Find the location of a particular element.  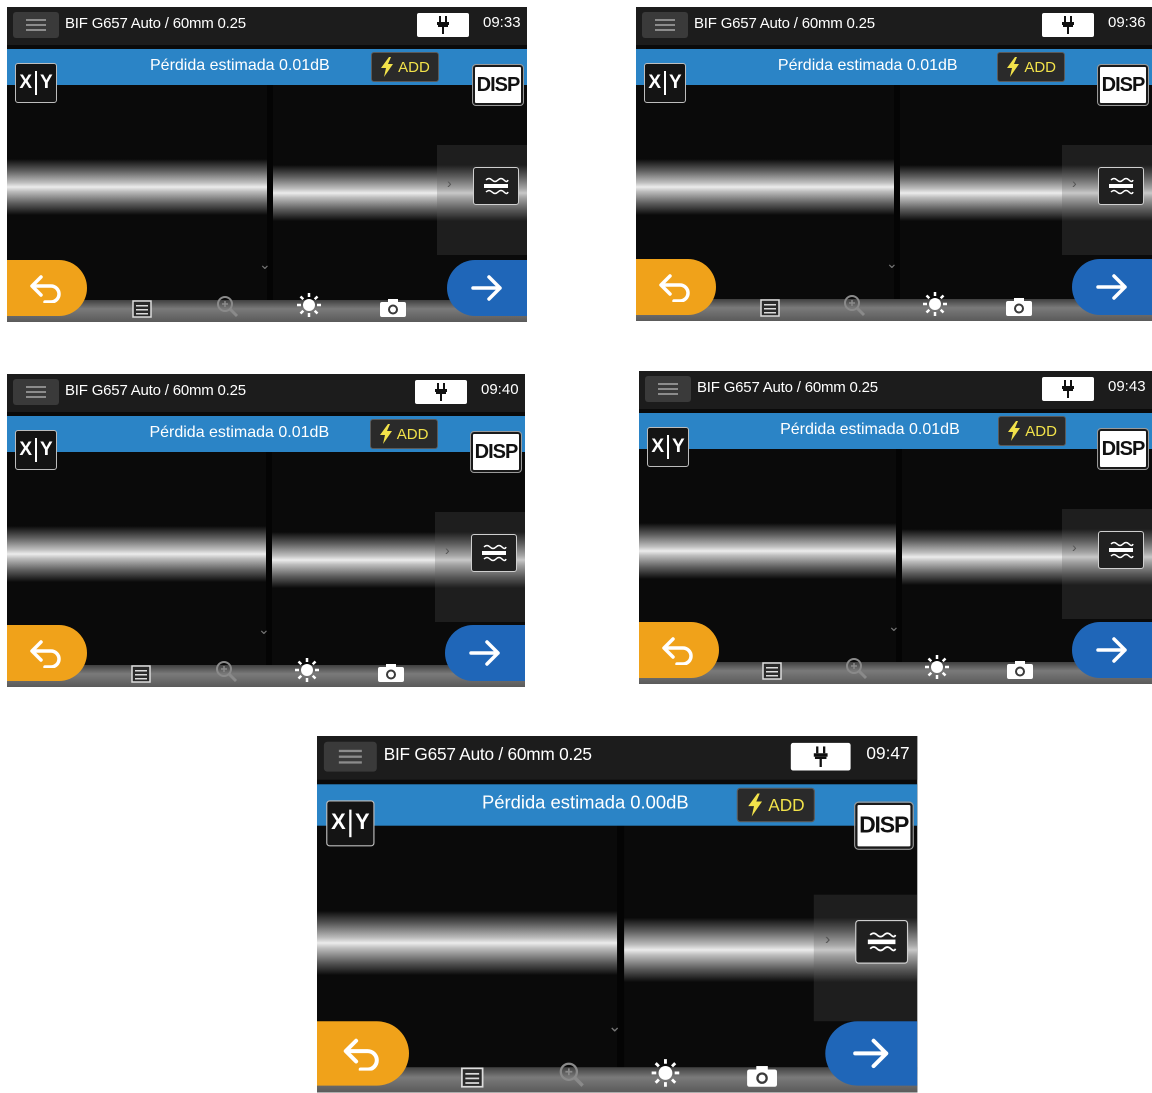

splice-program-title: BIF G657 Auto / 60mm 0.25 is located at coordinates (787, 387).